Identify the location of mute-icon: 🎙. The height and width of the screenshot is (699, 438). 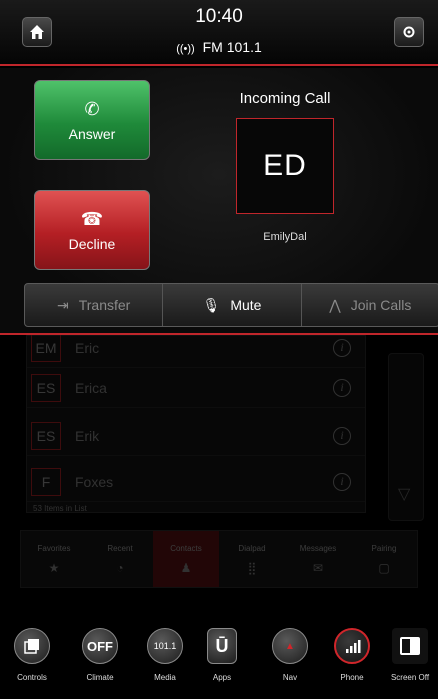
(211, 304).